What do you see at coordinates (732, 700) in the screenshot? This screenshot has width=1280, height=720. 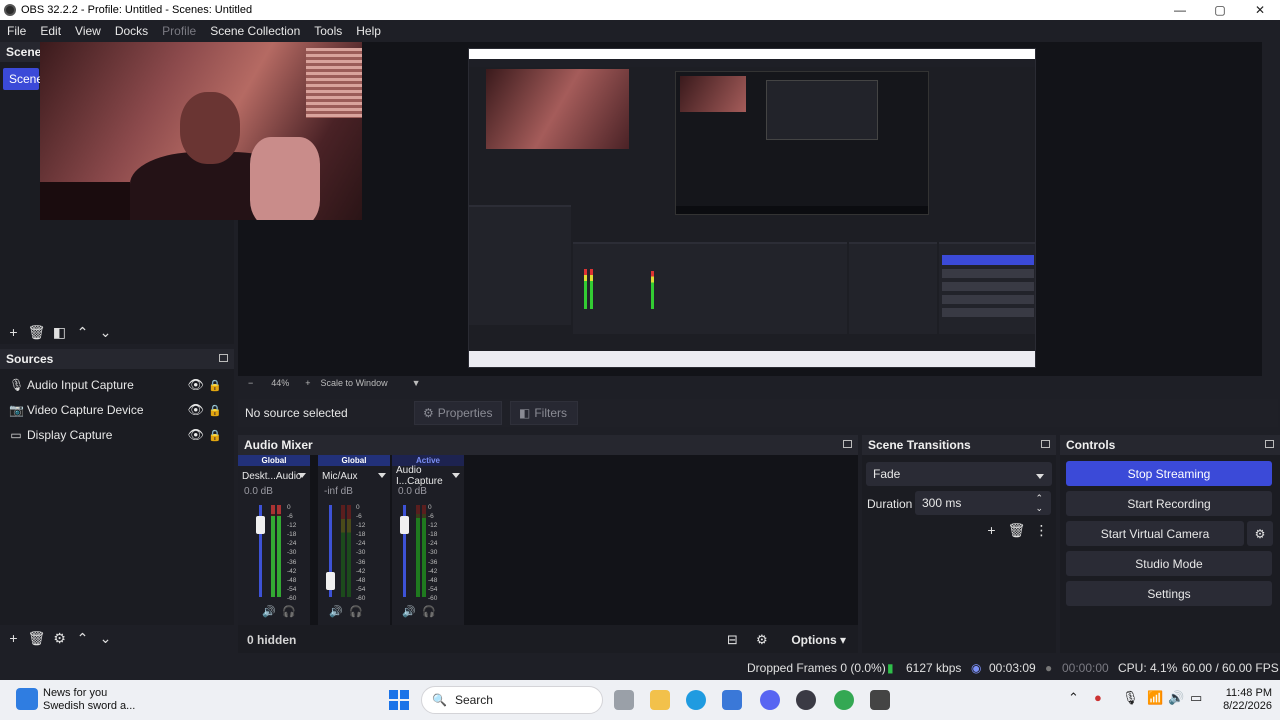 I see `microsoft-store-icon` at bounding box center [732, 700].